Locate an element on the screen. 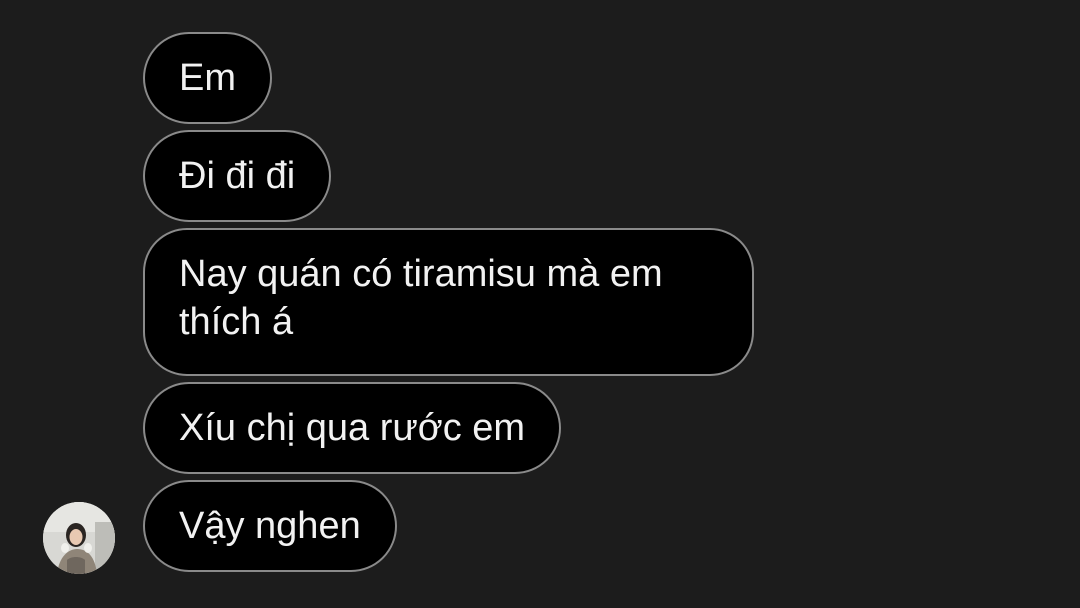 This screenshot has height=608, width=1080. message-text: Đi đi đi is located at coordinates (237, 176).